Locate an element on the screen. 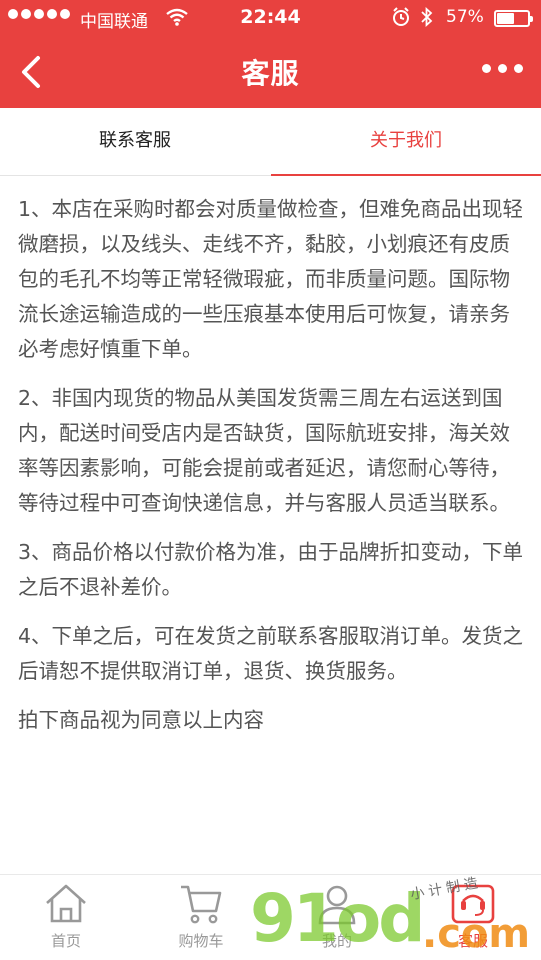 The width and height of the screenshot is (541, 960). tabbar-label: 客服 is located at coordinates (472, 941).